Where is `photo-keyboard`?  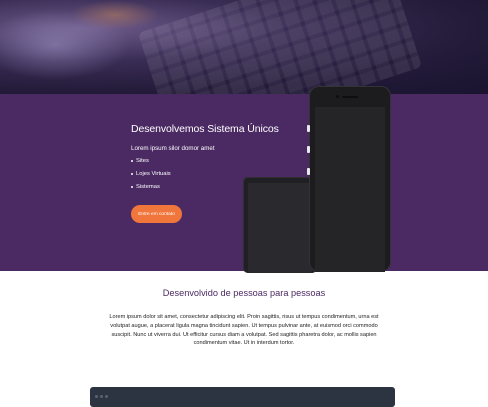
photo-keyboard is located at coordinates (280, 47).